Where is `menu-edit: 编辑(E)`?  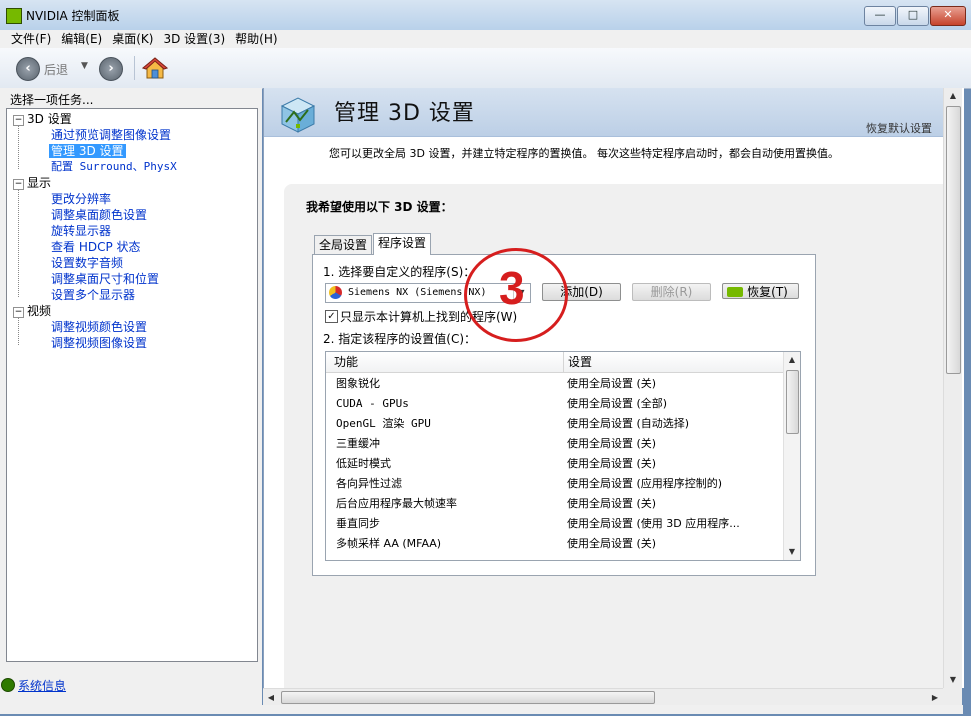 menu-edit: 编辑(E) is located at coordinates (81, 39).